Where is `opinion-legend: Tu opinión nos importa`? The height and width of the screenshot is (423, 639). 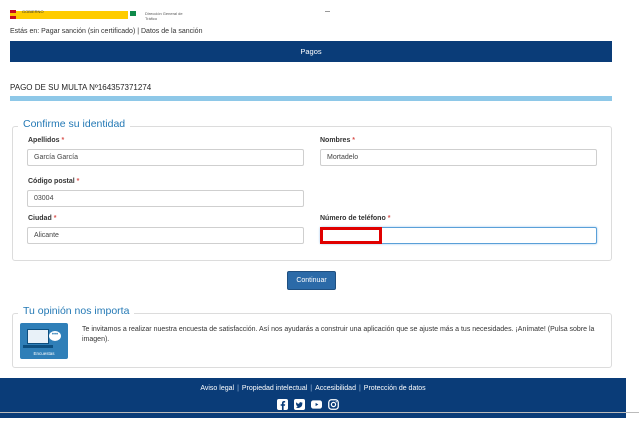
opinion-legend: Tu opinión nos importa is located at coordinates (76, 311).